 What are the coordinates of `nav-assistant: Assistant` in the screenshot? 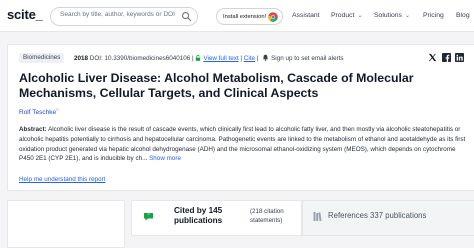 It's located at (306, 15).